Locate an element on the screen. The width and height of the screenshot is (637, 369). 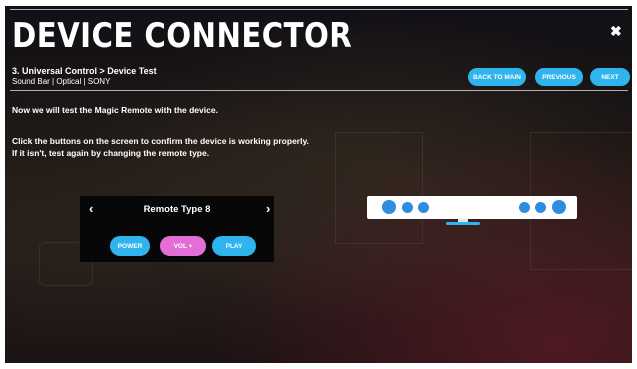
device-info: Sound Bar | Optical | SONY is located at coordinates (61, 81).